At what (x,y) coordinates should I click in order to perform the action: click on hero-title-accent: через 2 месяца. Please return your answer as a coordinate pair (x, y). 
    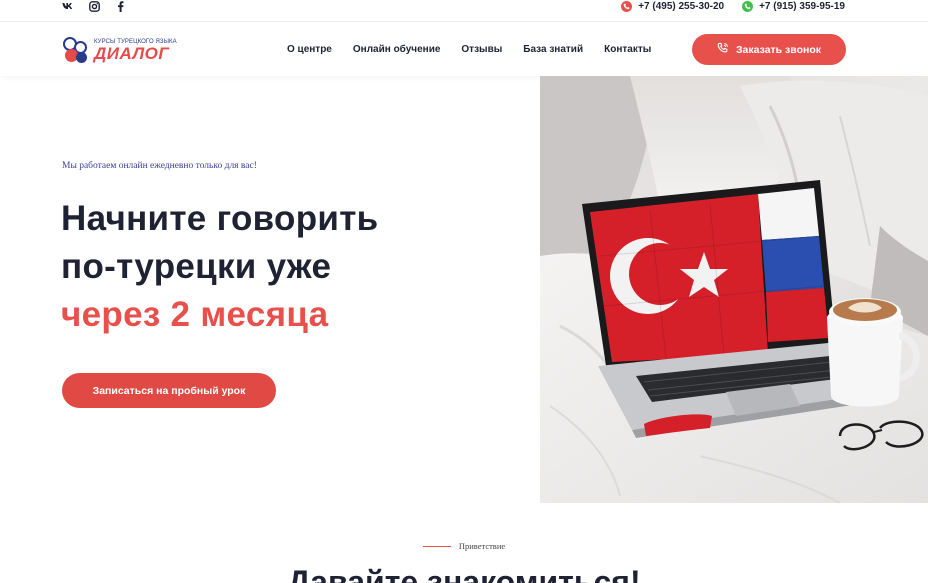
    Looking at the image, I should click on (195, 314).